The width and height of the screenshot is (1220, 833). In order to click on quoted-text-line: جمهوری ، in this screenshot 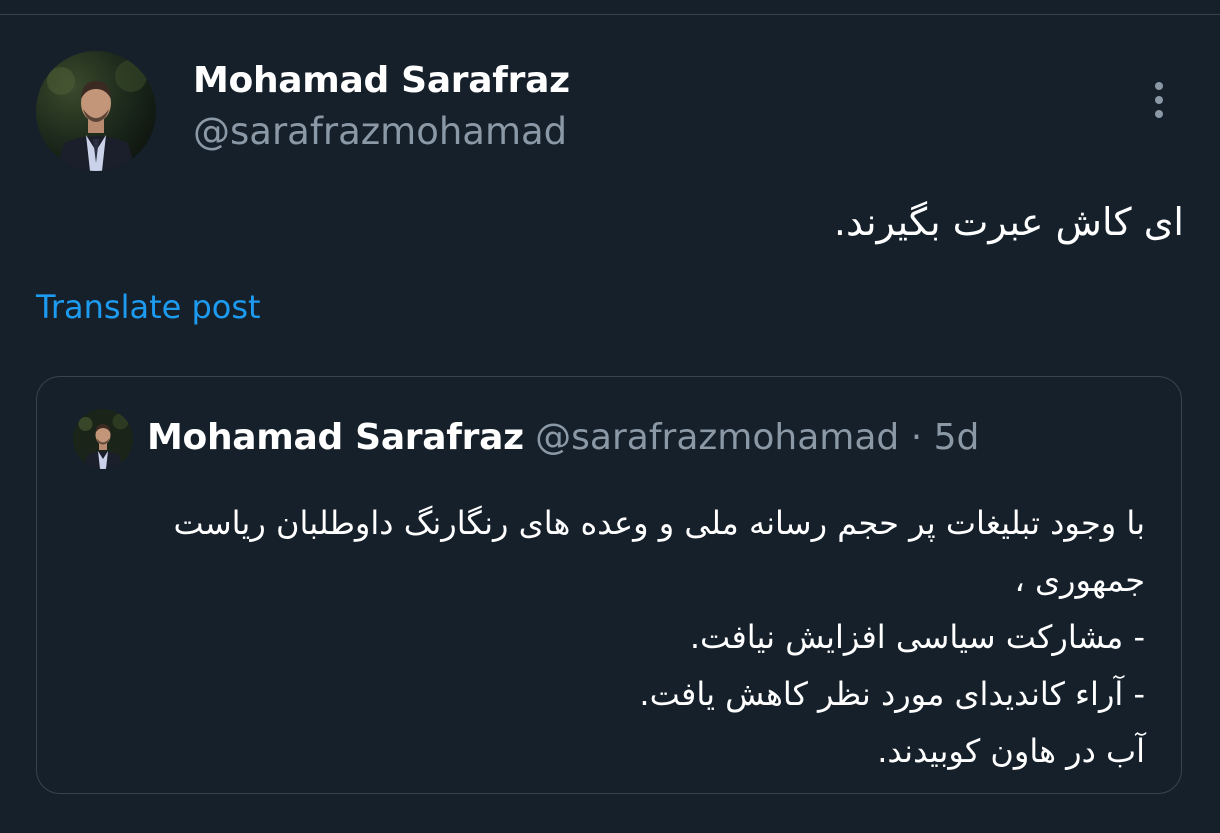, I will do `click(1079, 580)`.